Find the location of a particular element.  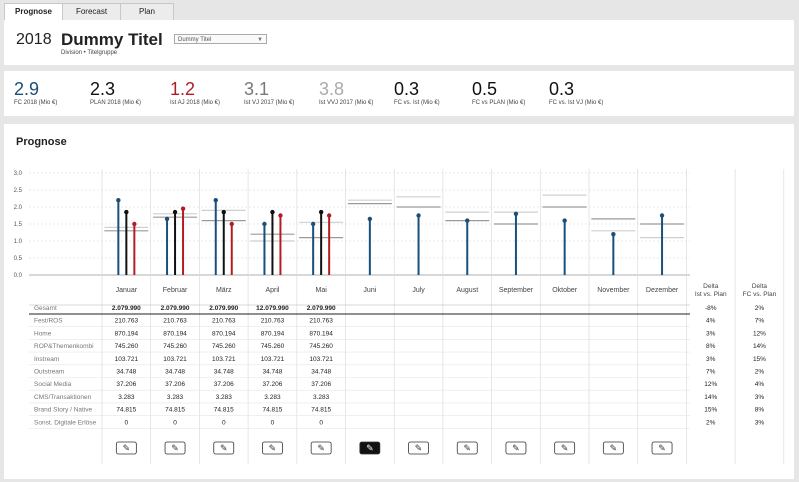

kpi-fc-vs-ist-vj: 0.3 FC vs. Ist VJ (Mio €) is located at coordinates (576, 92).